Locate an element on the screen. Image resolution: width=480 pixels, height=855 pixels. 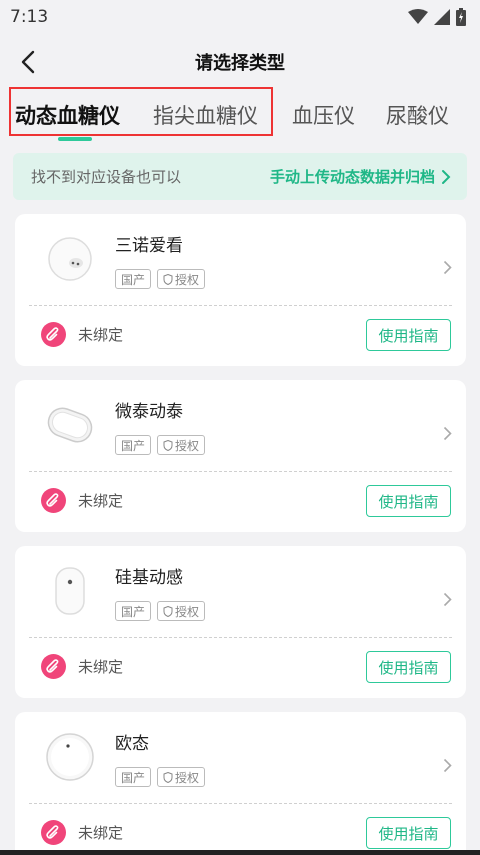
sensor-round-image is located at coordinates (70, 259).